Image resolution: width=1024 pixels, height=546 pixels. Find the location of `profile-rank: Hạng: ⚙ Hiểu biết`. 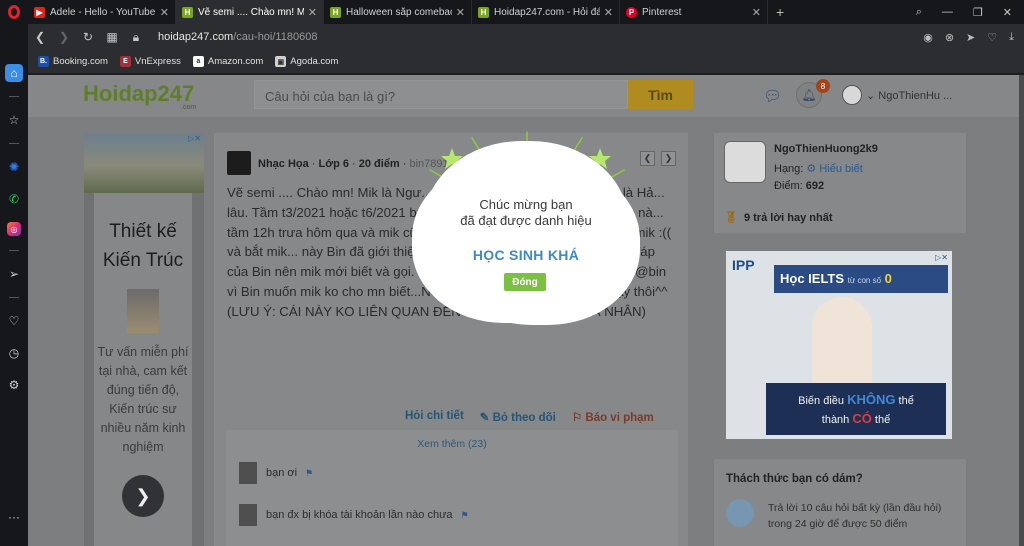

profile-rank: Hạng: ⚙ Hiểu biết is located at coordinates (818, 168).